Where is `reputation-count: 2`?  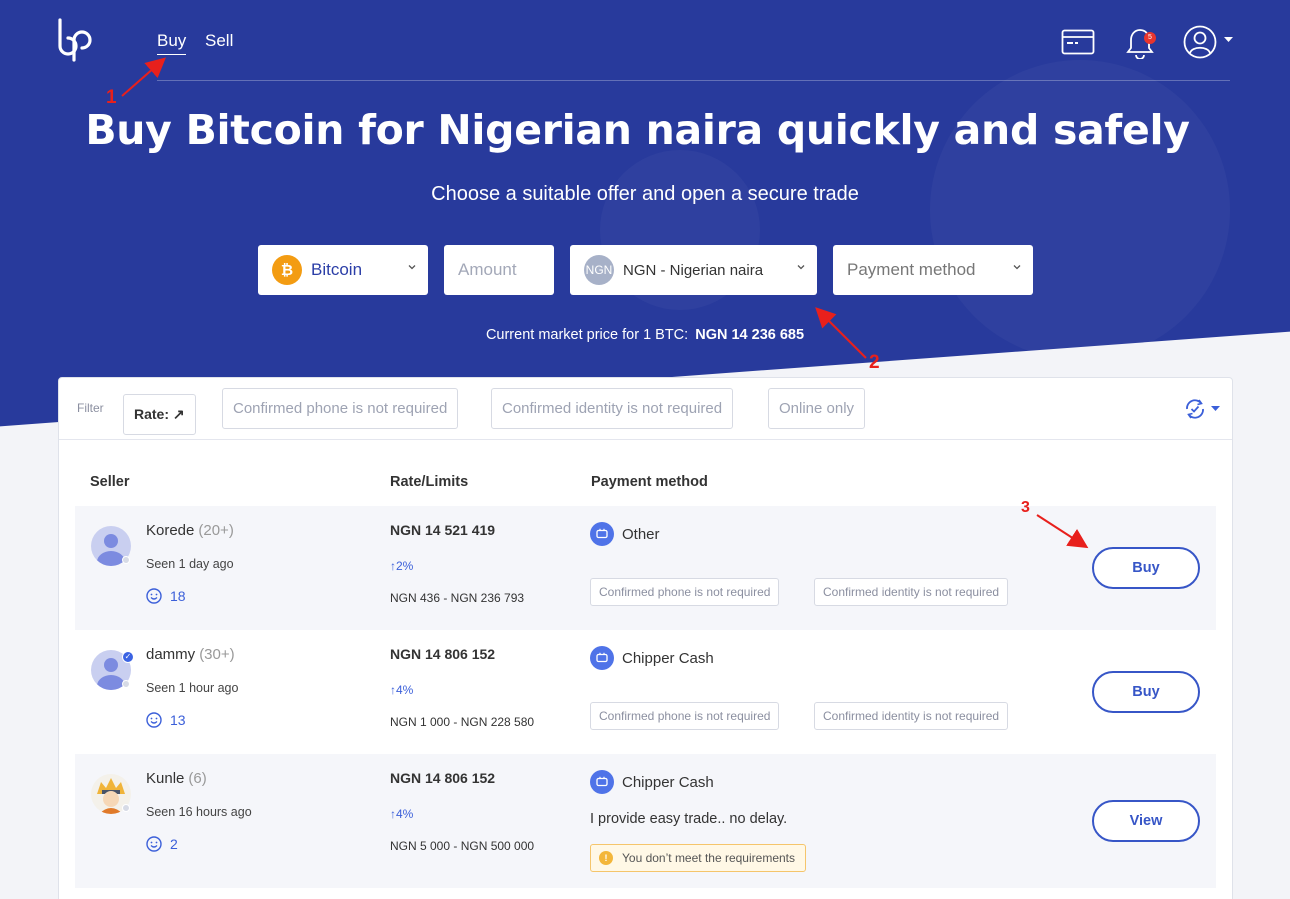 reputation-count: 2 is located at coordinates (174, 844).